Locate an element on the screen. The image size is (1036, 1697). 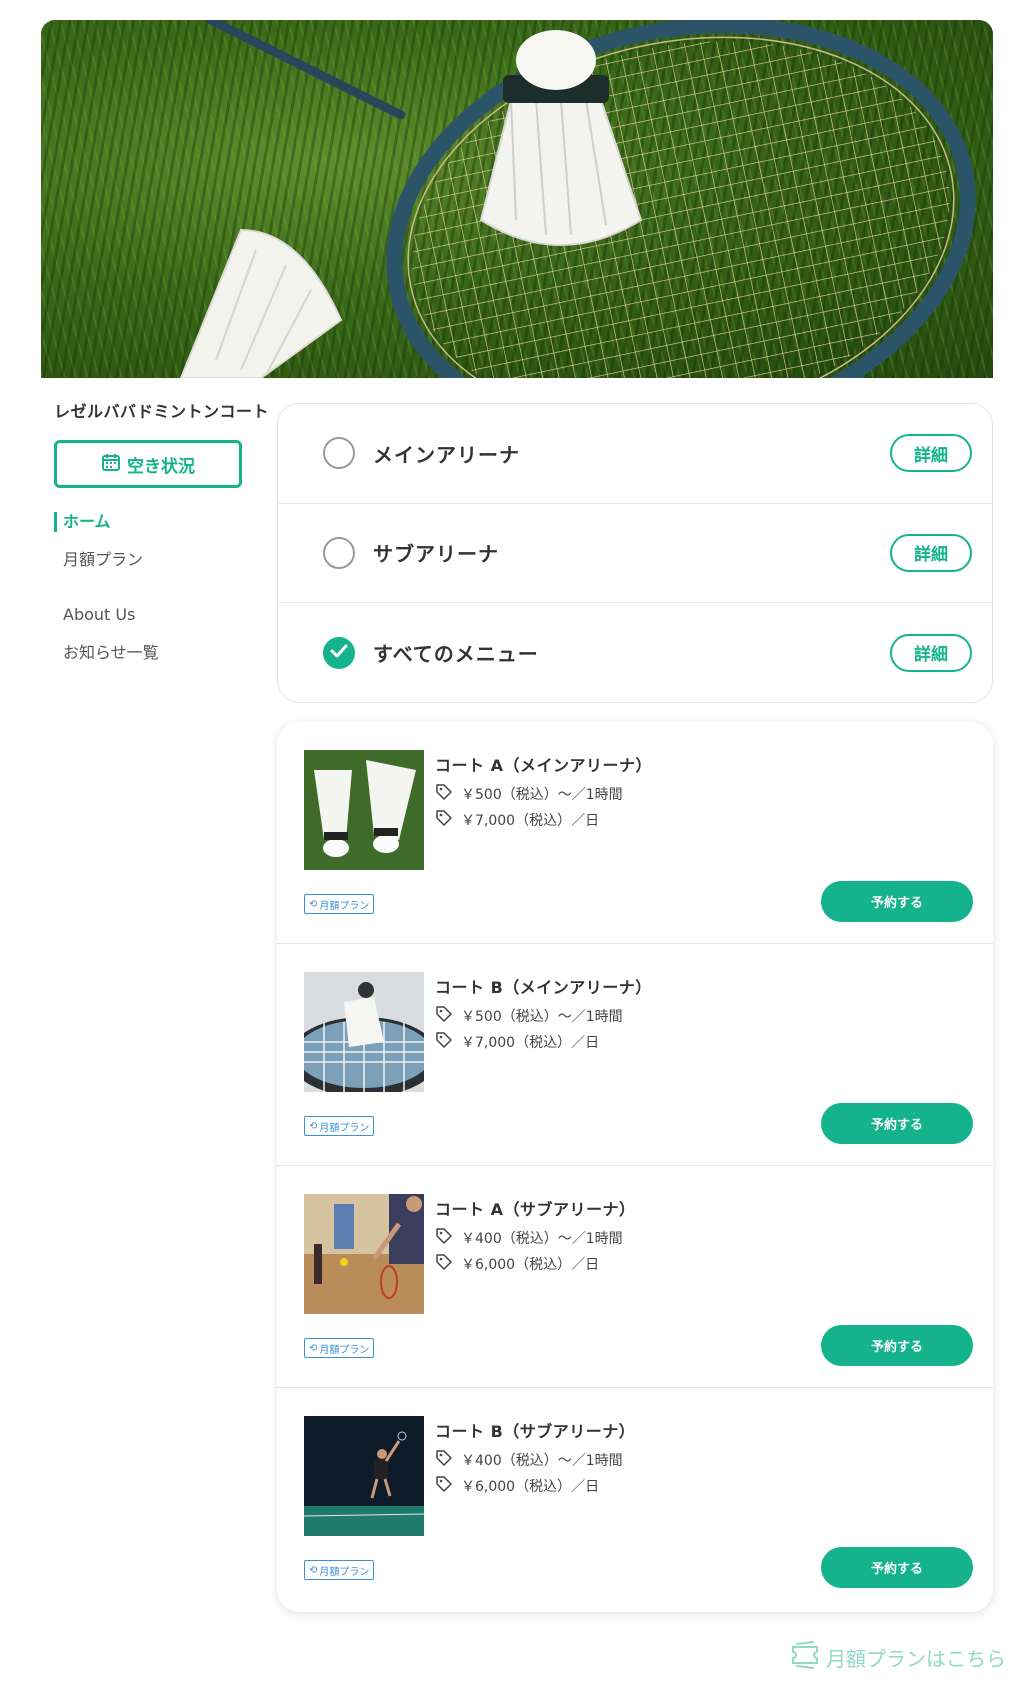
monthly-plan-link: 月額プランはこちら is located at coordinates (897, 1657).